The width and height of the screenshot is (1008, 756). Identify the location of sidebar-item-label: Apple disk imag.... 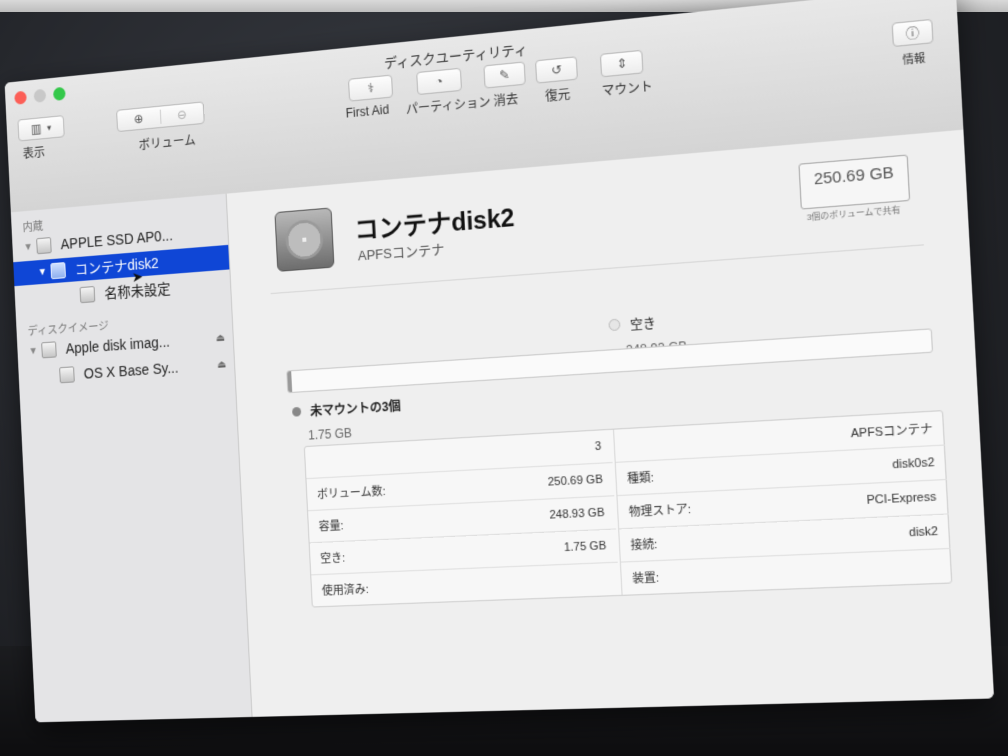
(117, 344).